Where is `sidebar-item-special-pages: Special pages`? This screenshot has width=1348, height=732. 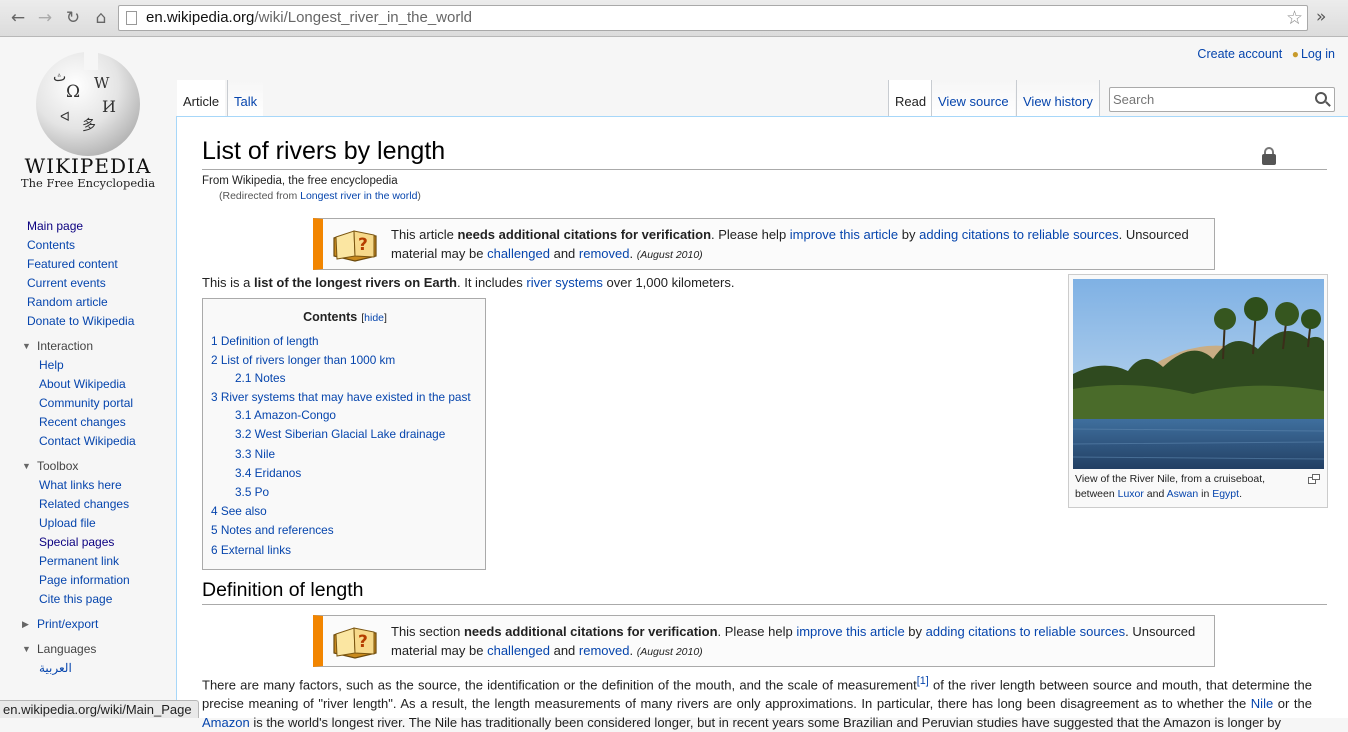 sidebar-item-special-pages: Special pages is located at coordinates (88, 542).